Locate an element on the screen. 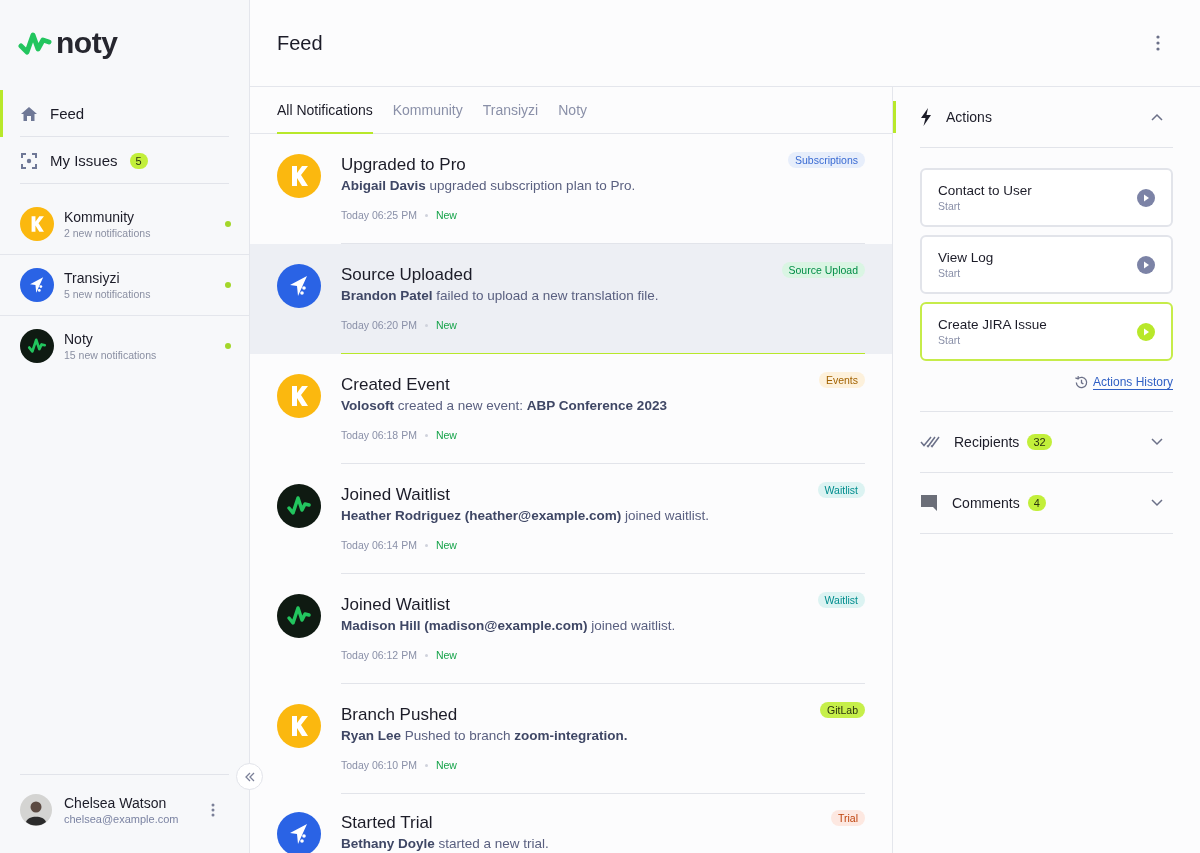  timestamp: Today 06:10 PM is located at coordinates (379, 765).